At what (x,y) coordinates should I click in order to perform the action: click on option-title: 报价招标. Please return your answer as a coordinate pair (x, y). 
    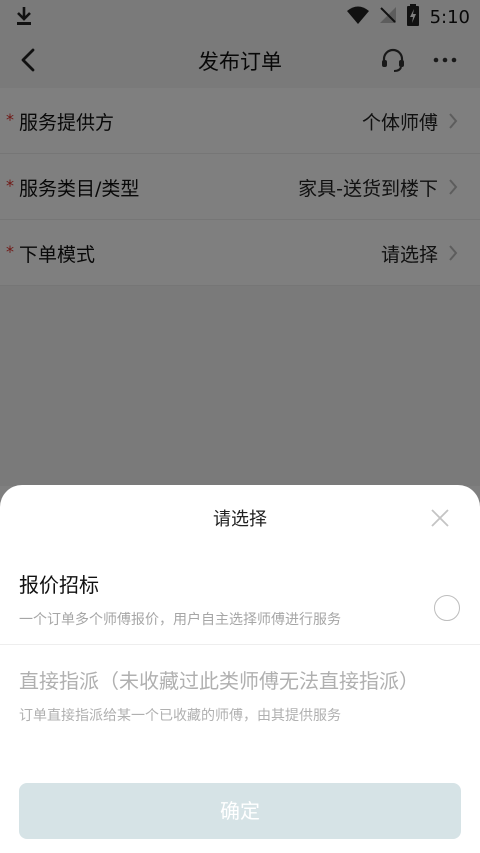
    Looking at the image, I should click on (59, 585).